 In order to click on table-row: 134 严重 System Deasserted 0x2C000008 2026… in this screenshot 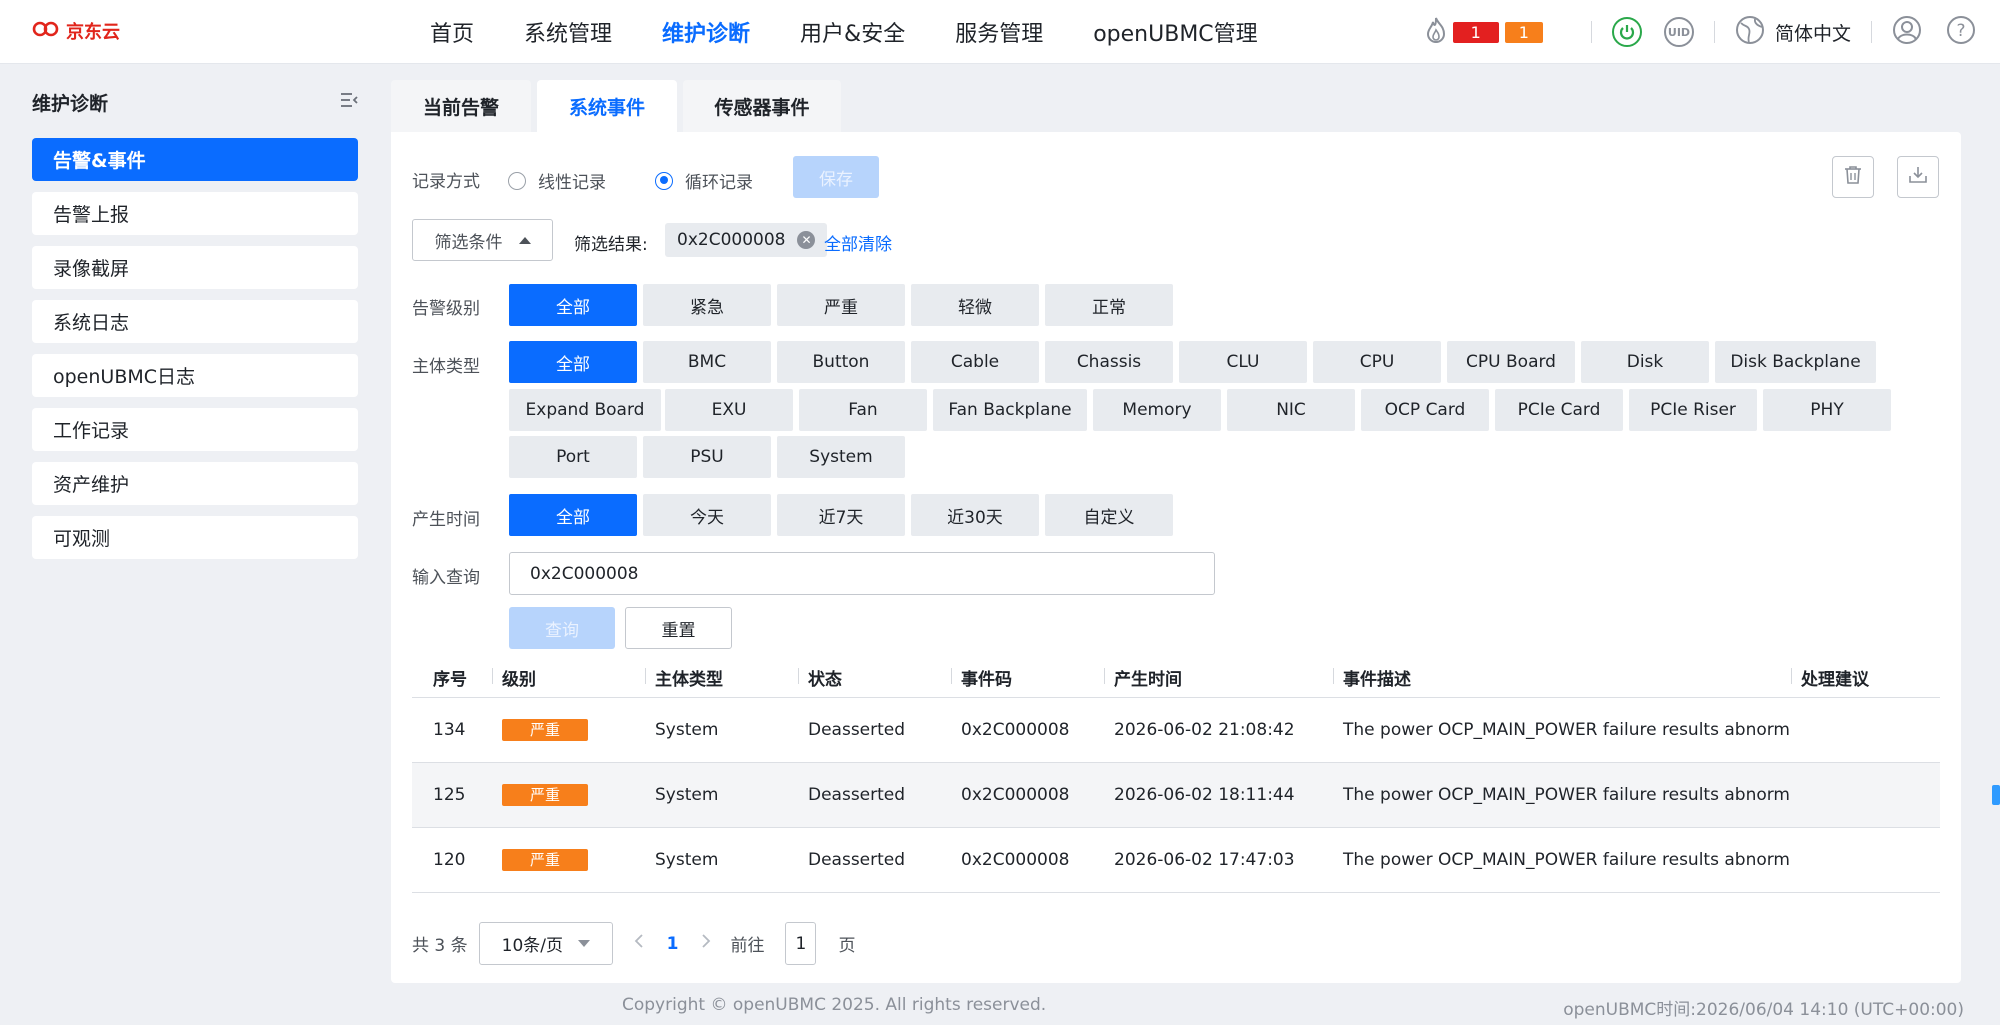, I will do `click(1176, 730)`.